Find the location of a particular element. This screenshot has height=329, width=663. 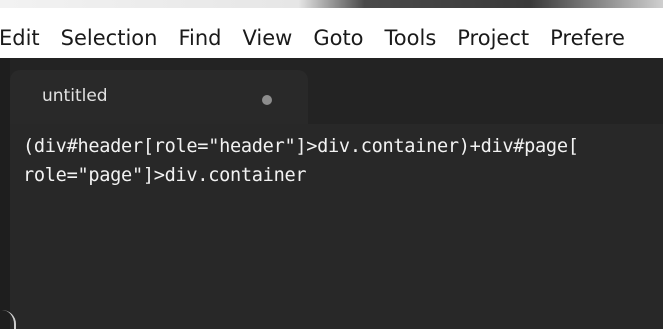

menu-project: Project is located at coordinates (493, 38).